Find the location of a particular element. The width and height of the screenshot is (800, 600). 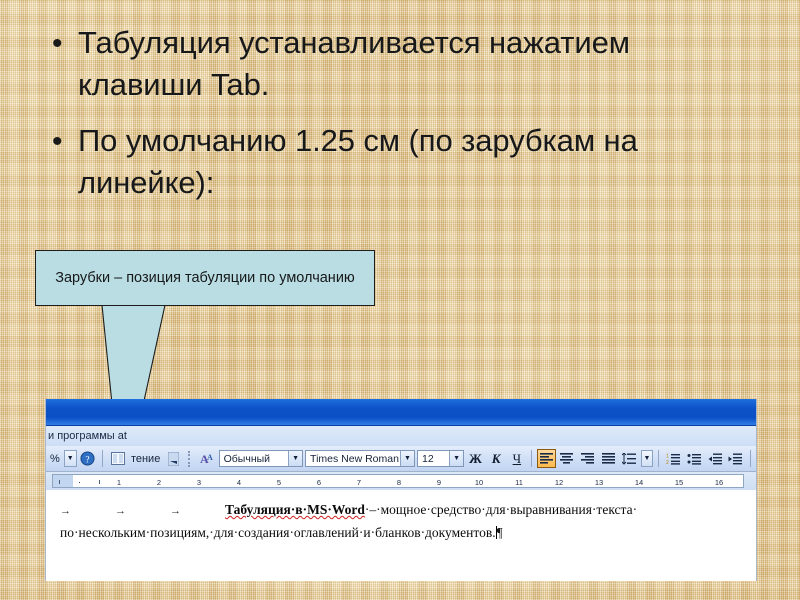

document-bold-run: Табуляция·в·MS·Word is located at coordinates (295, 509).